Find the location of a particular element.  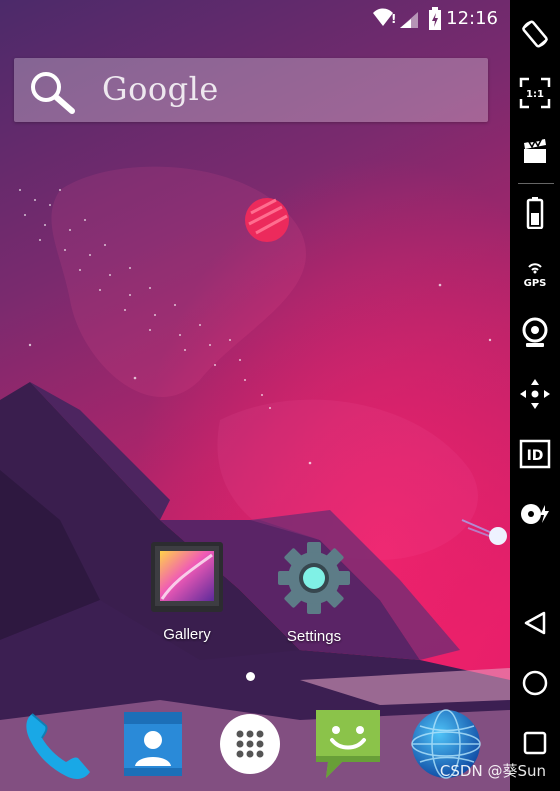

dpad-button is located at coordinates (535, 394).